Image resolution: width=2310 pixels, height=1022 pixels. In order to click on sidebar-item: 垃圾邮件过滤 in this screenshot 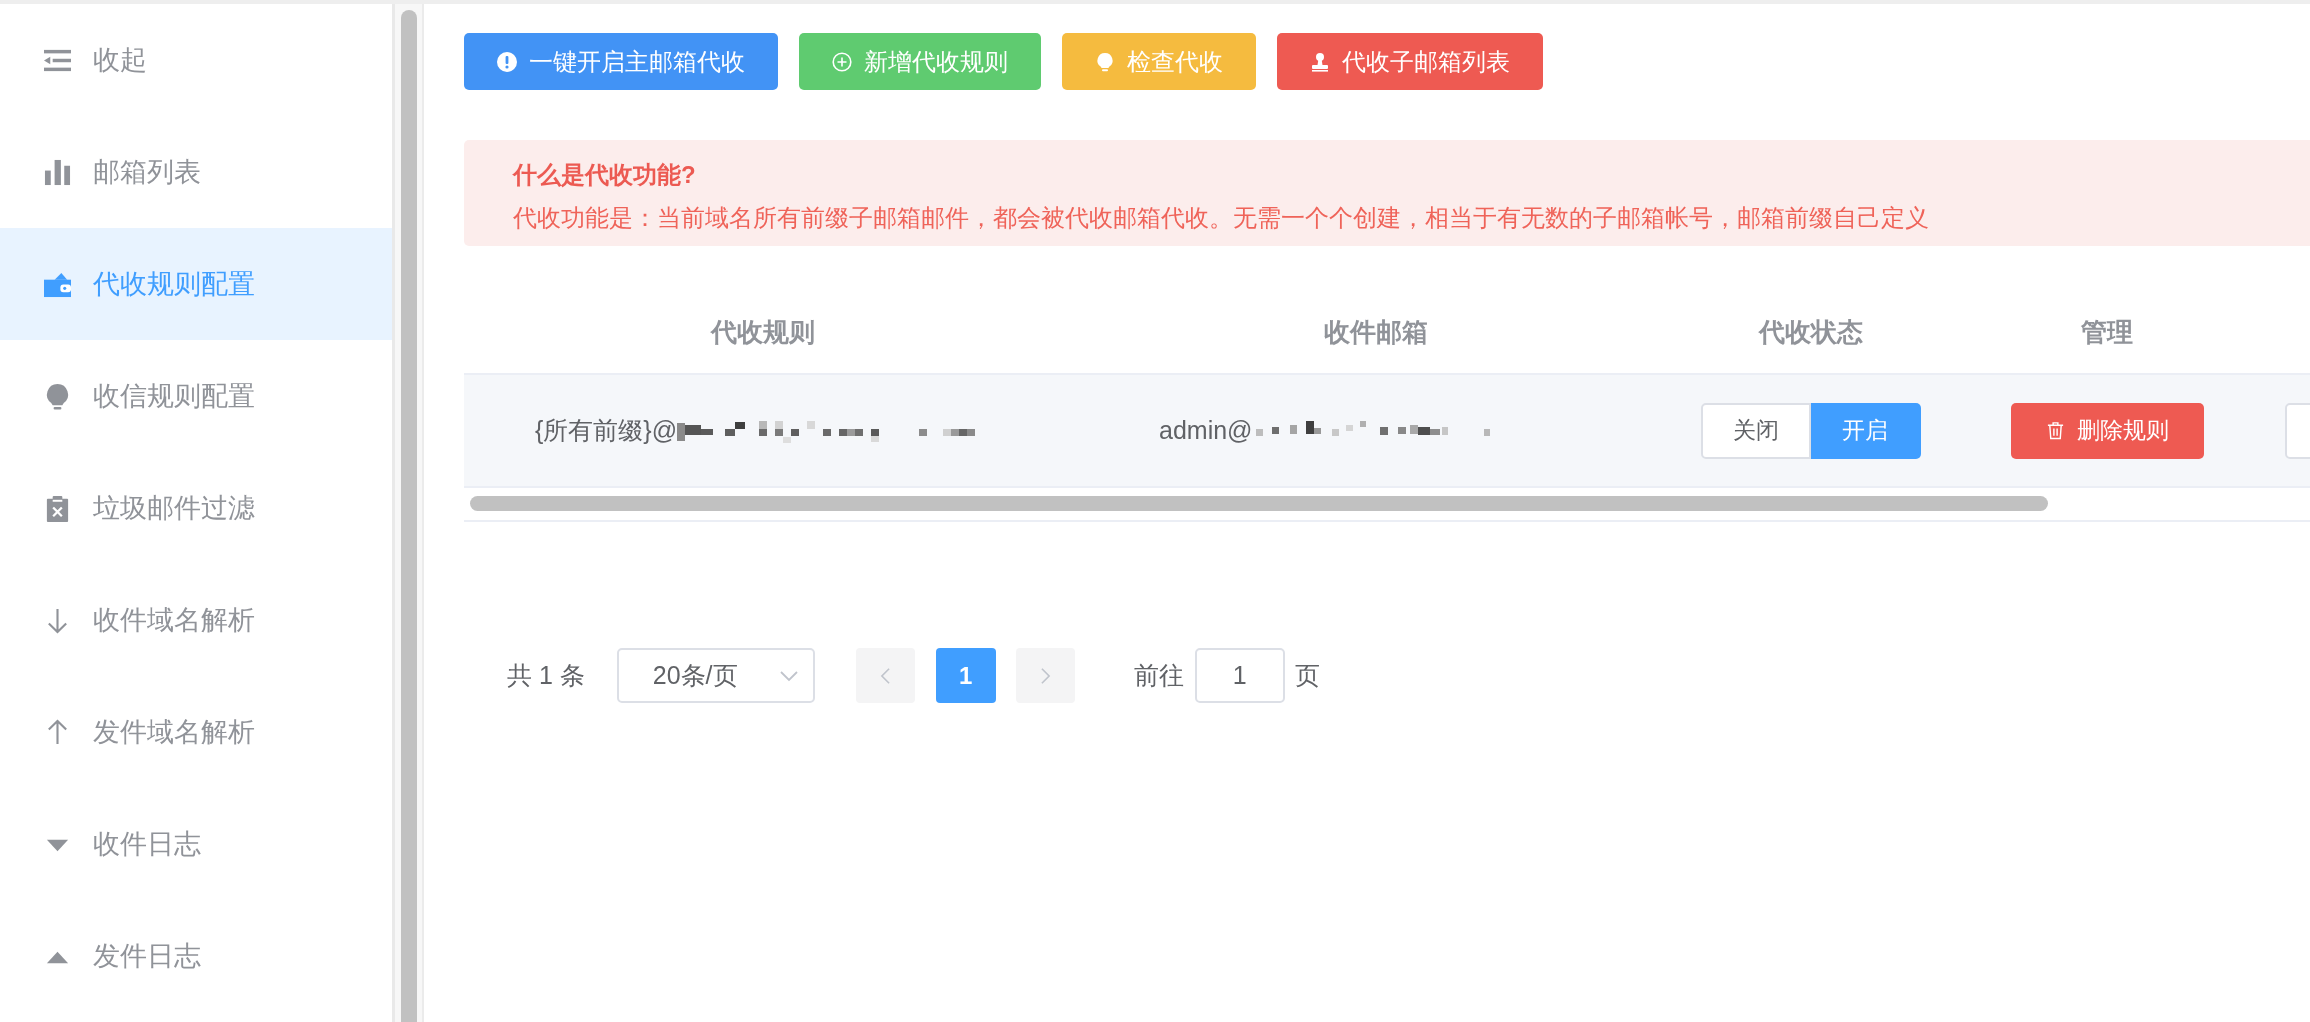, I will do `click(196, 508)`.